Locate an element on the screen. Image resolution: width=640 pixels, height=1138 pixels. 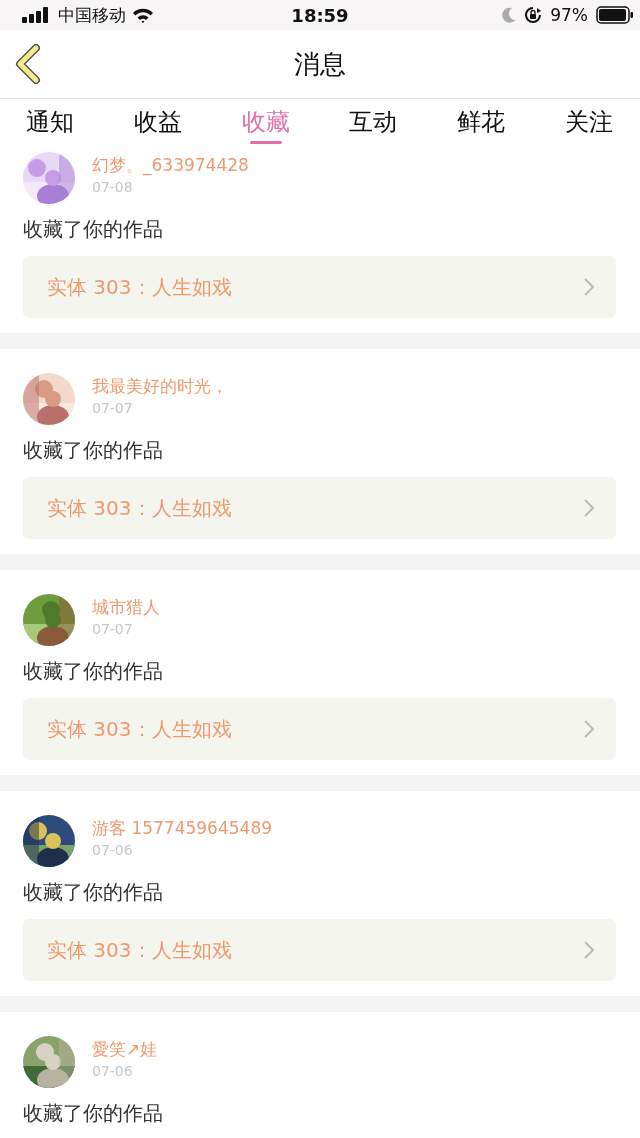
message-date: 07-08 is located at coordinates (113, 187).